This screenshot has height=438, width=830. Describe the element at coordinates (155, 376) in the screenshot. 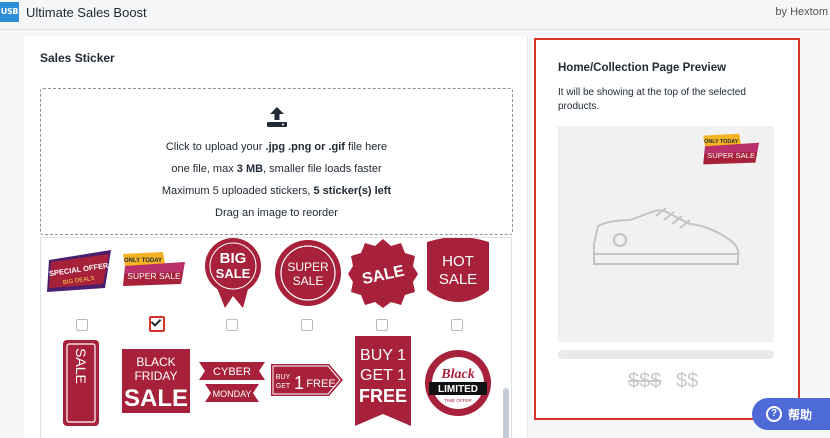

I see `svg-text: FRIDAY` at that location.